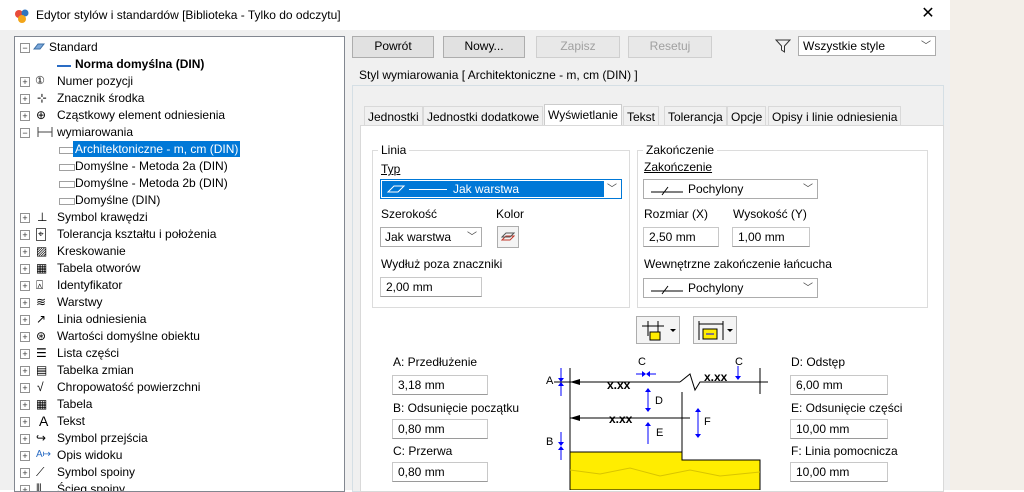  I want to click on tree-item-tabela: Tabela, so click(74, 404).